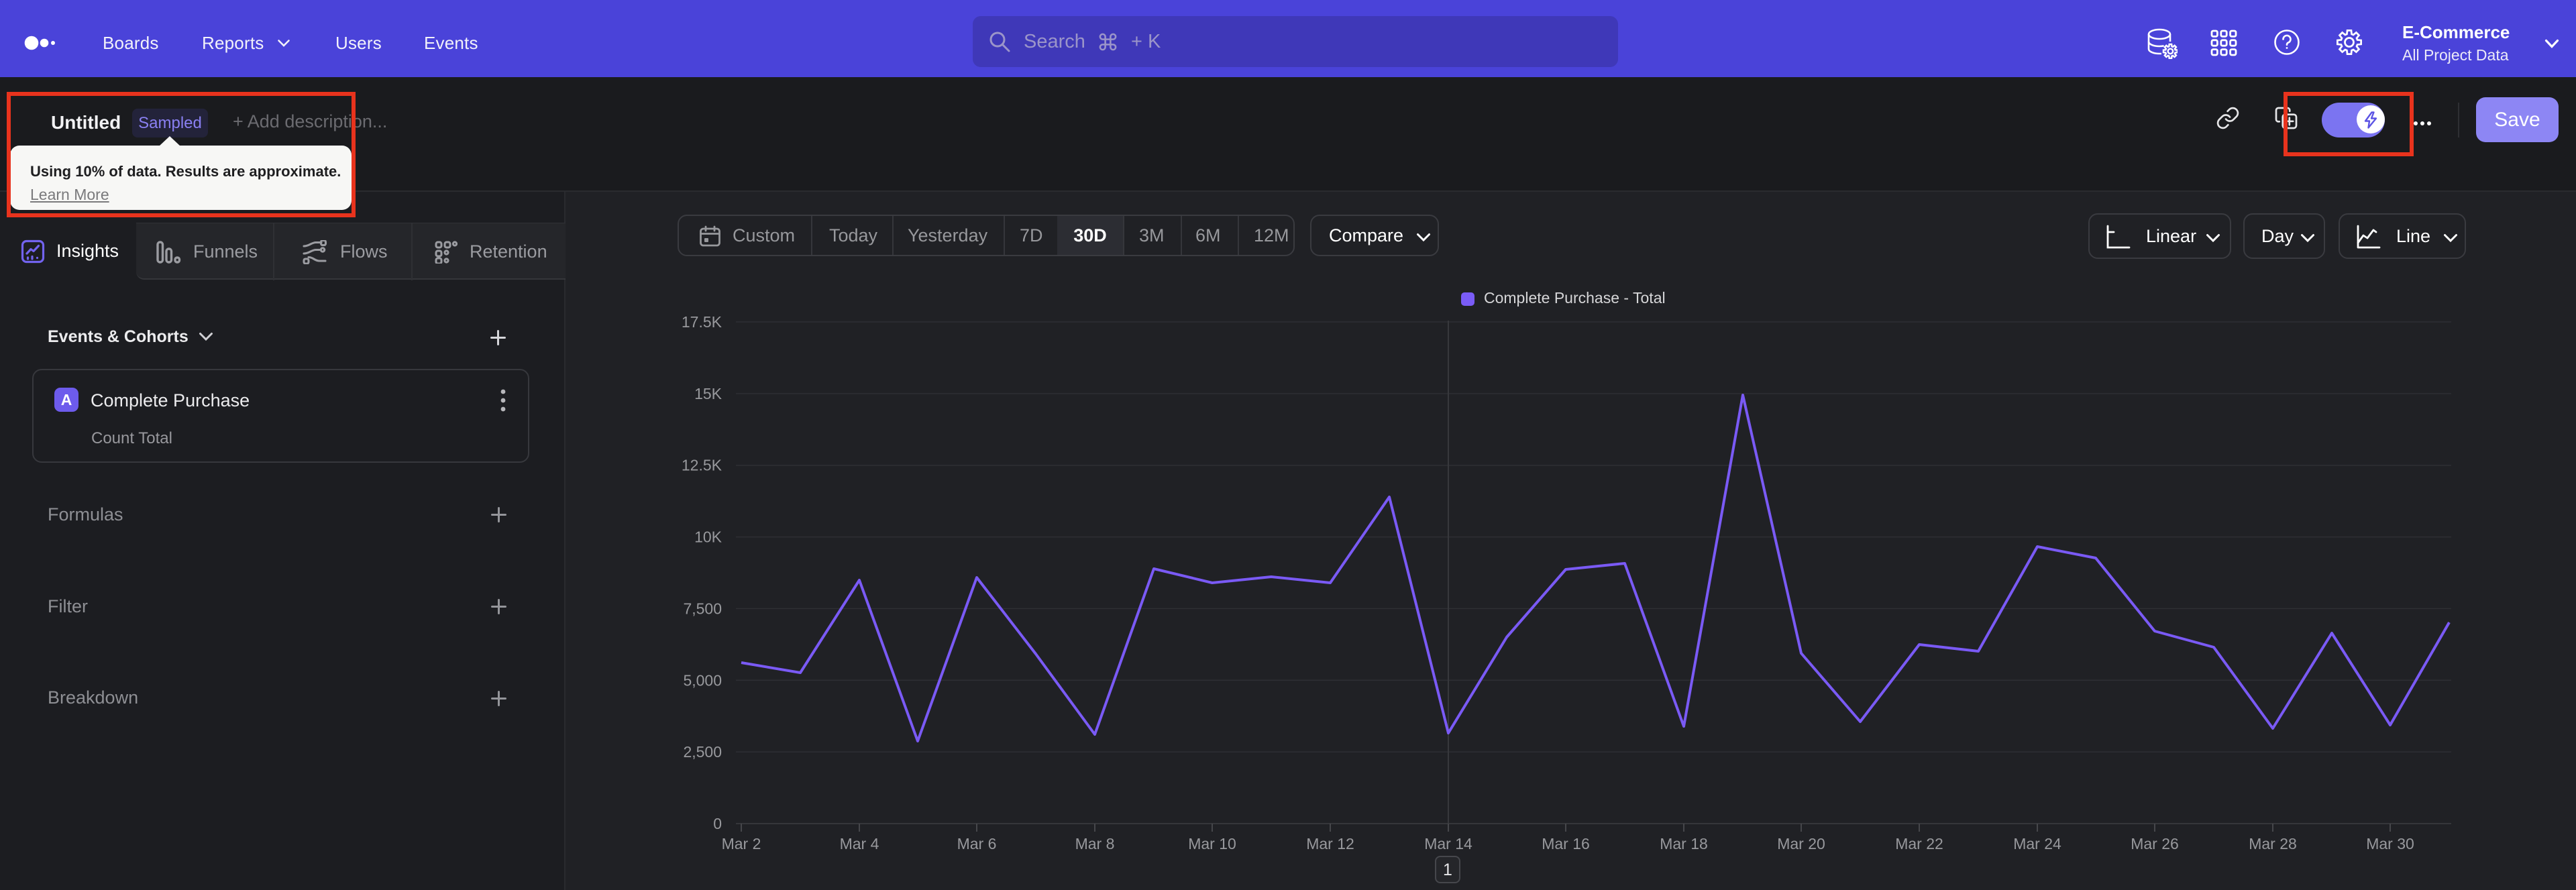 The image size is (2576, 890). Describe the element at coordinates (1684, 843) in the screenshot. I see `svg-text: Mar 18` at that location.